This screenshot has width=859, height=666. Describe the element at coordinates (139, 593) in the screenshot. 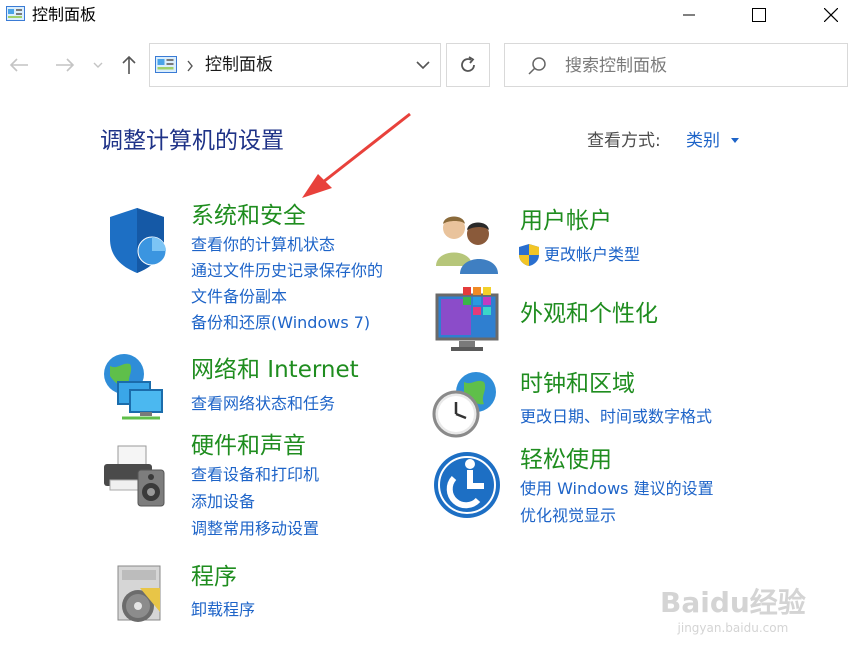

I see `programs-disc-icon` at that location.